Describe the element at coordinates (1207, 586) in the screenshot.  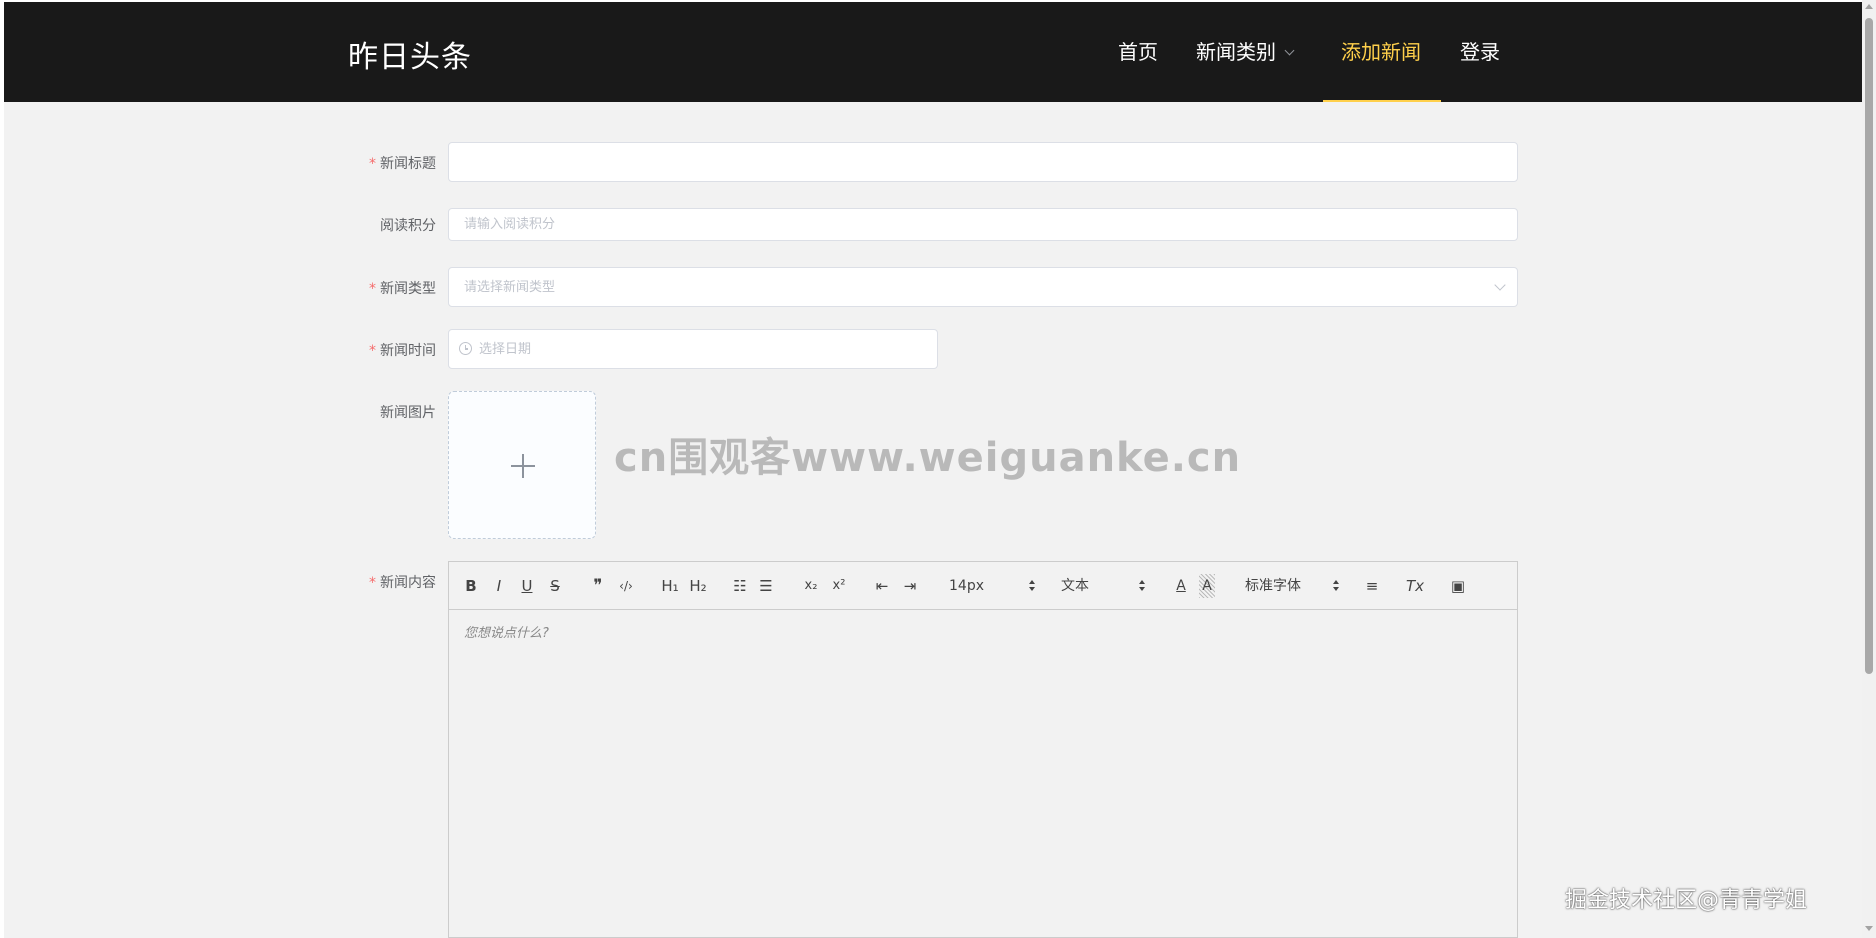
I see `background-color-button: A` at that location.